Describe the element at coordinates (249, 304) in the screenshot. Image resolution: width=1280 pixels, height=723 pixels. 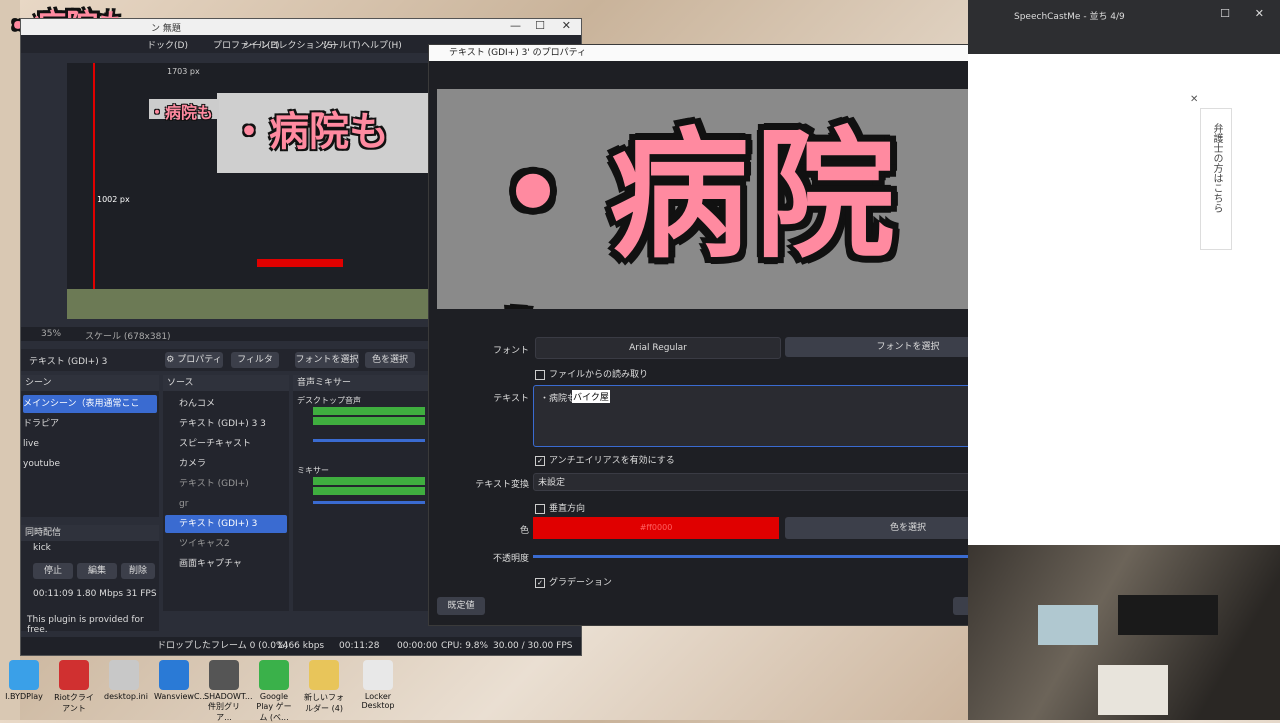
I see `preview-plant-area` at that location.